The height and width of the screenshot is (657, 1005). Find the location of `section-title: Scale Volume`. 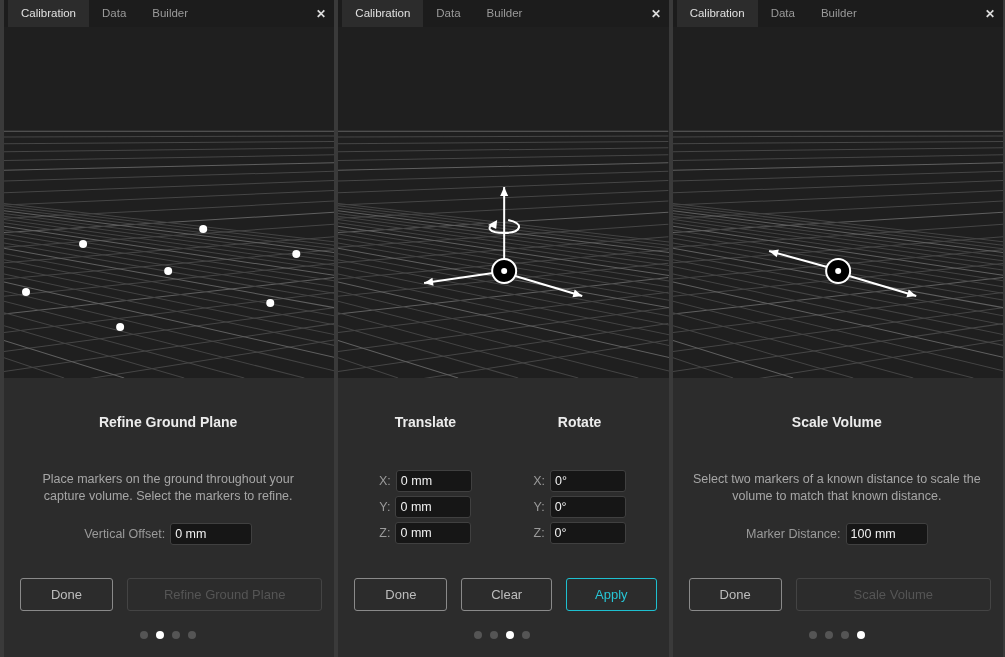

section-title: Scale Volume is located at coordinates (836, 422).